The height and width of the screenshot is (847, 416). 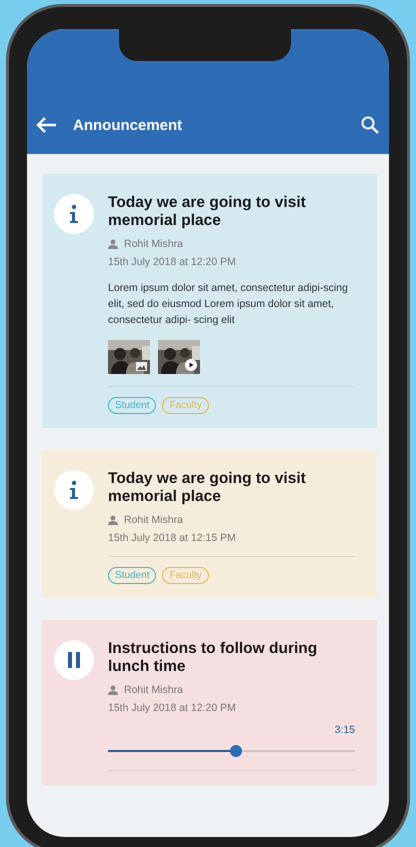 What do you see at coordinates (228, 304) in the screenshot?
I see `announcement-text: Lorem ipsum dolor sit amet, consectetur adipi-scing elit, sed do eiusmod Lorem ipsum dolor sit amet, consectetur adipi- scing elit` at bounding box center [228, 304].